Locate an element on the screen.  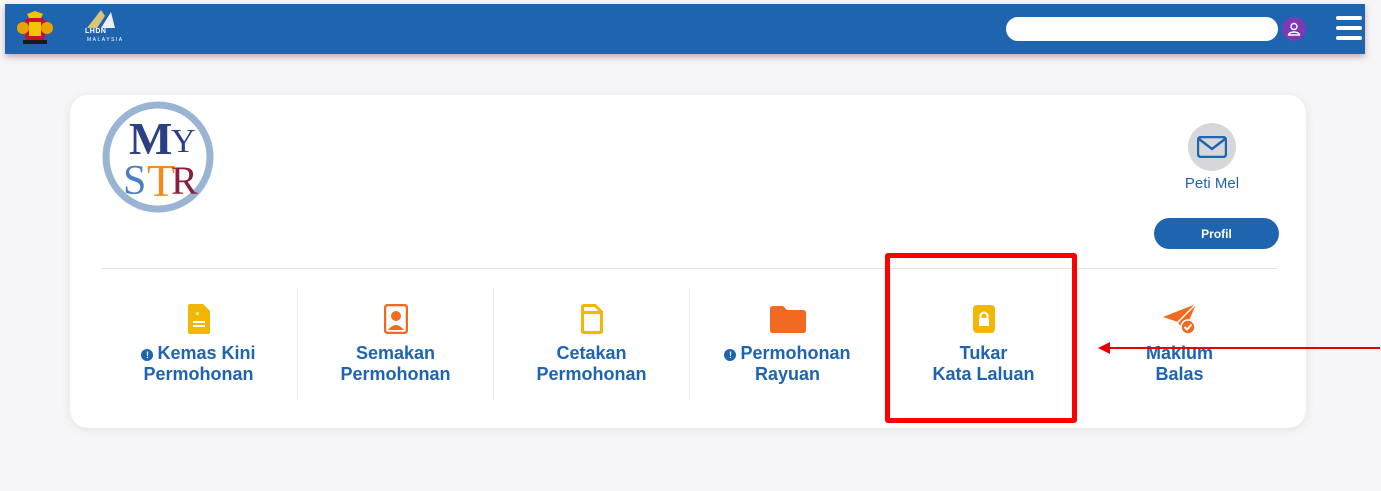
svg-text: R is located at coordinates (184, 180).